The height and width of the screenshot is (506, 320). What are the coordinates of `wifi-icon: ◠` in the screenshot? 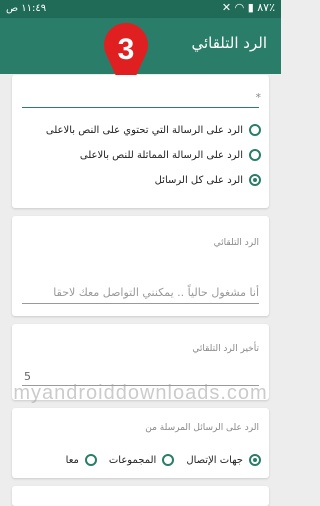 It's located at (239, 7).